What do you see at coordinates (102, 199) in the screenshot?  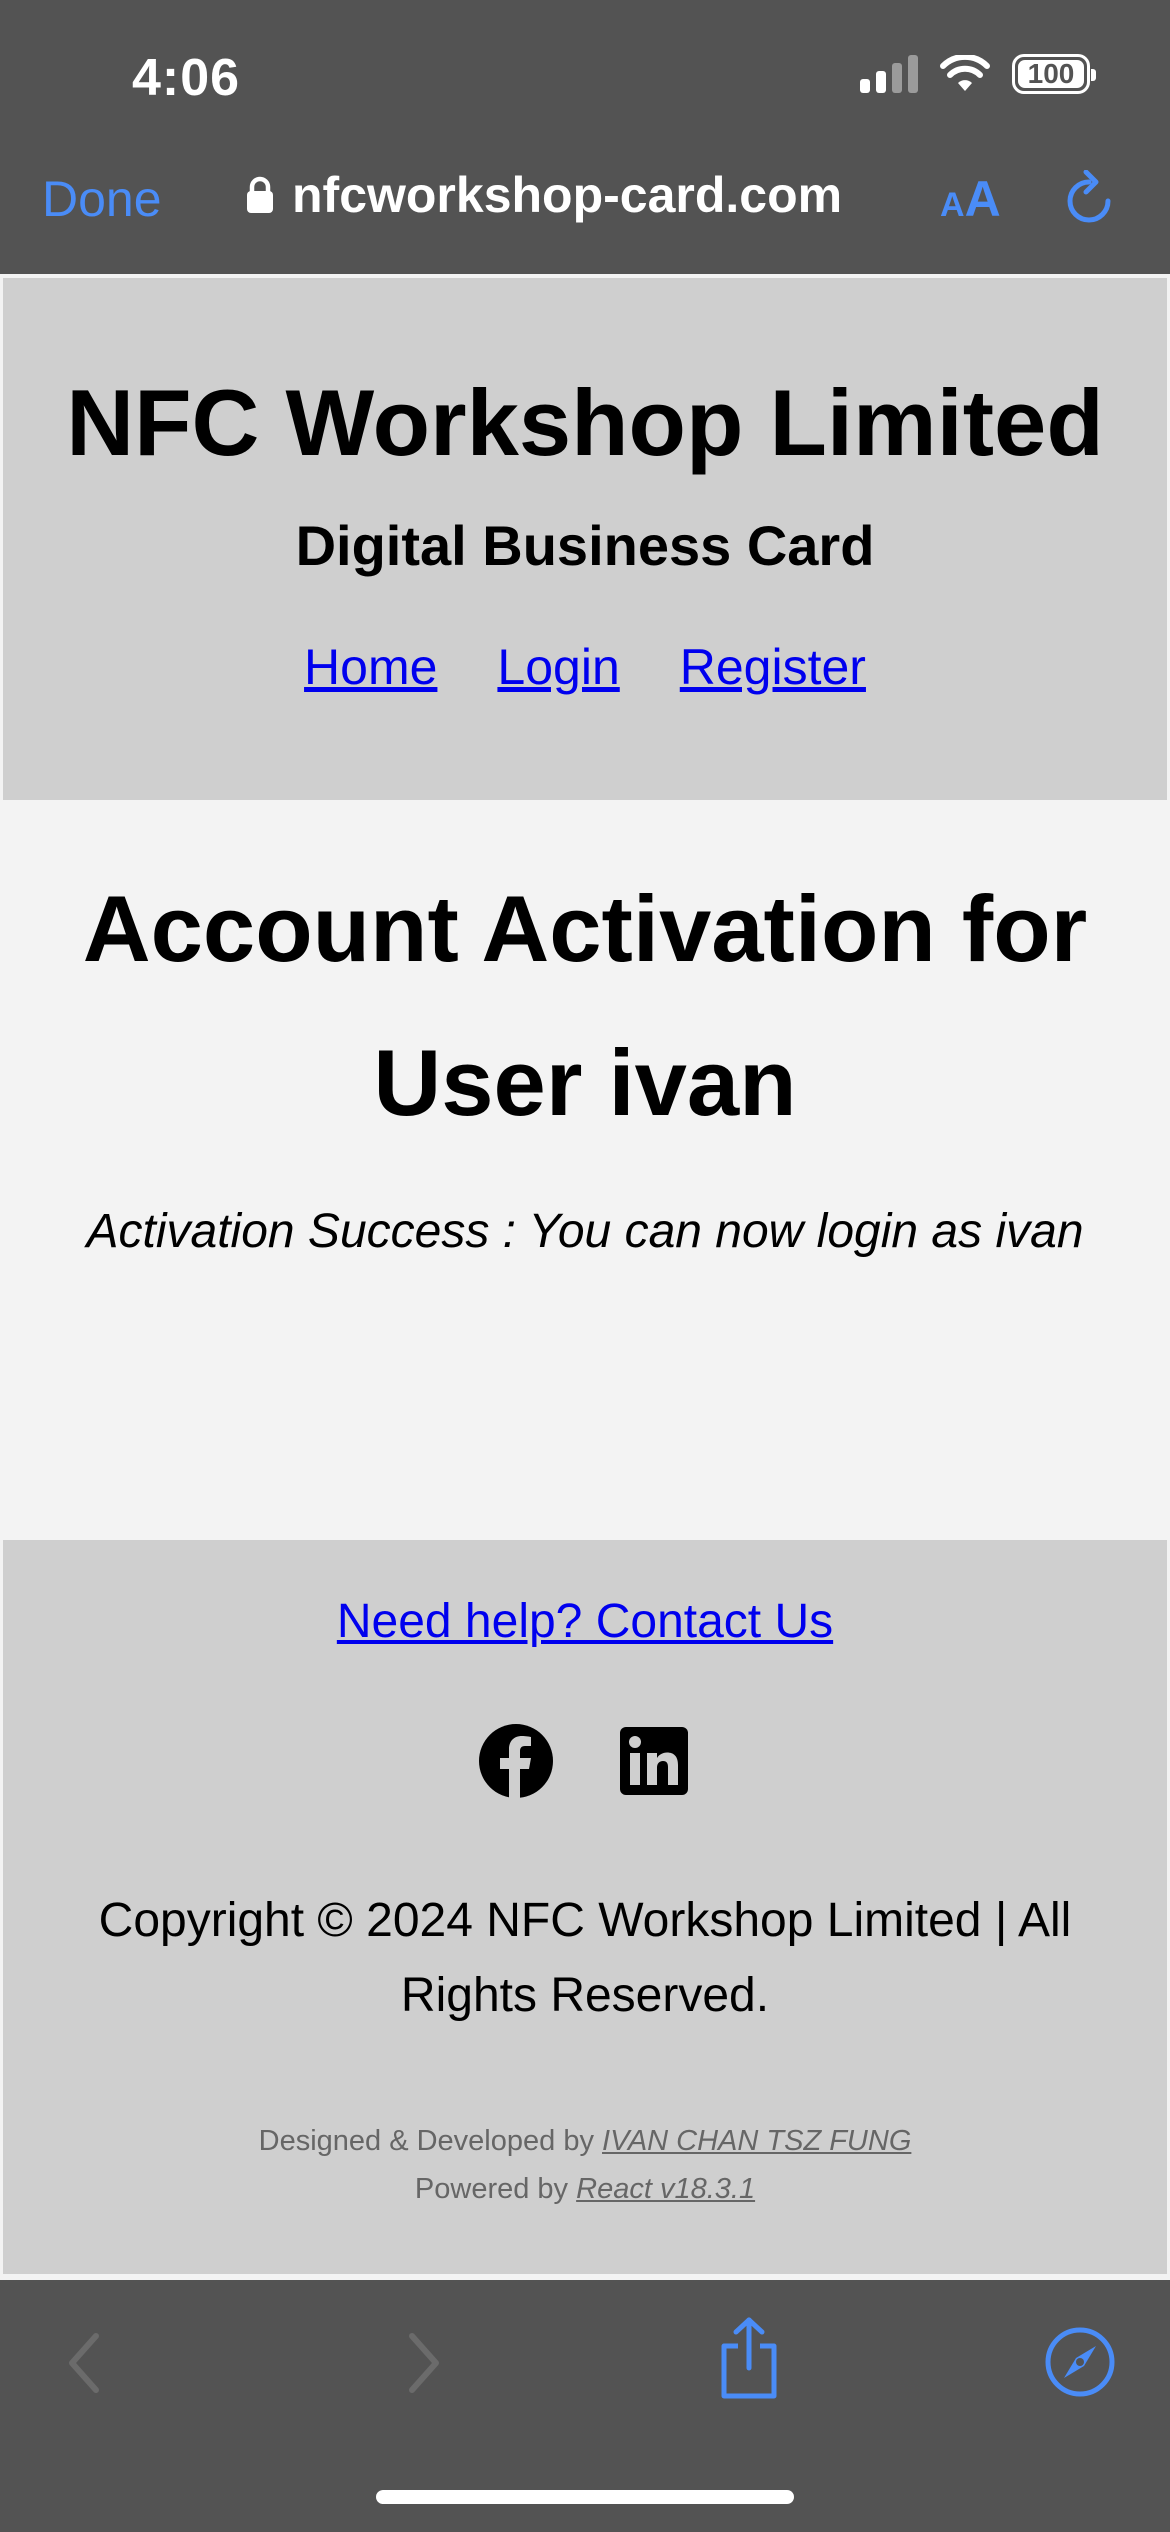 I see `done-button: Done` at bounding box center [102, 199].